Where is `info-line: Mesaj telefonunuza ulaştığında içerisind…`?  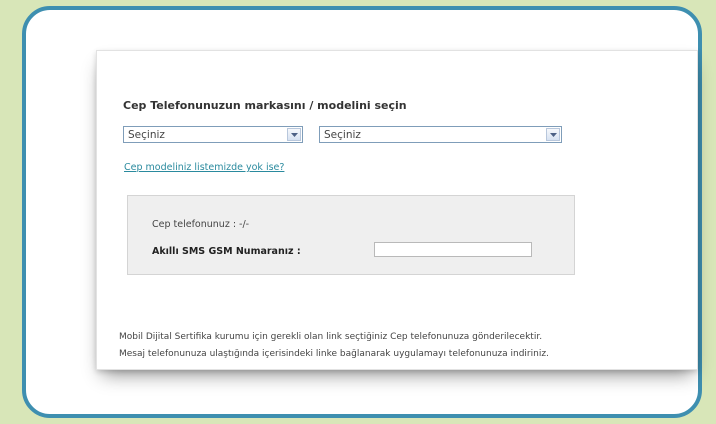
info-line: Mesaj telefonunuza ulaştığında içerisind… is located at coordinates (334, 354).